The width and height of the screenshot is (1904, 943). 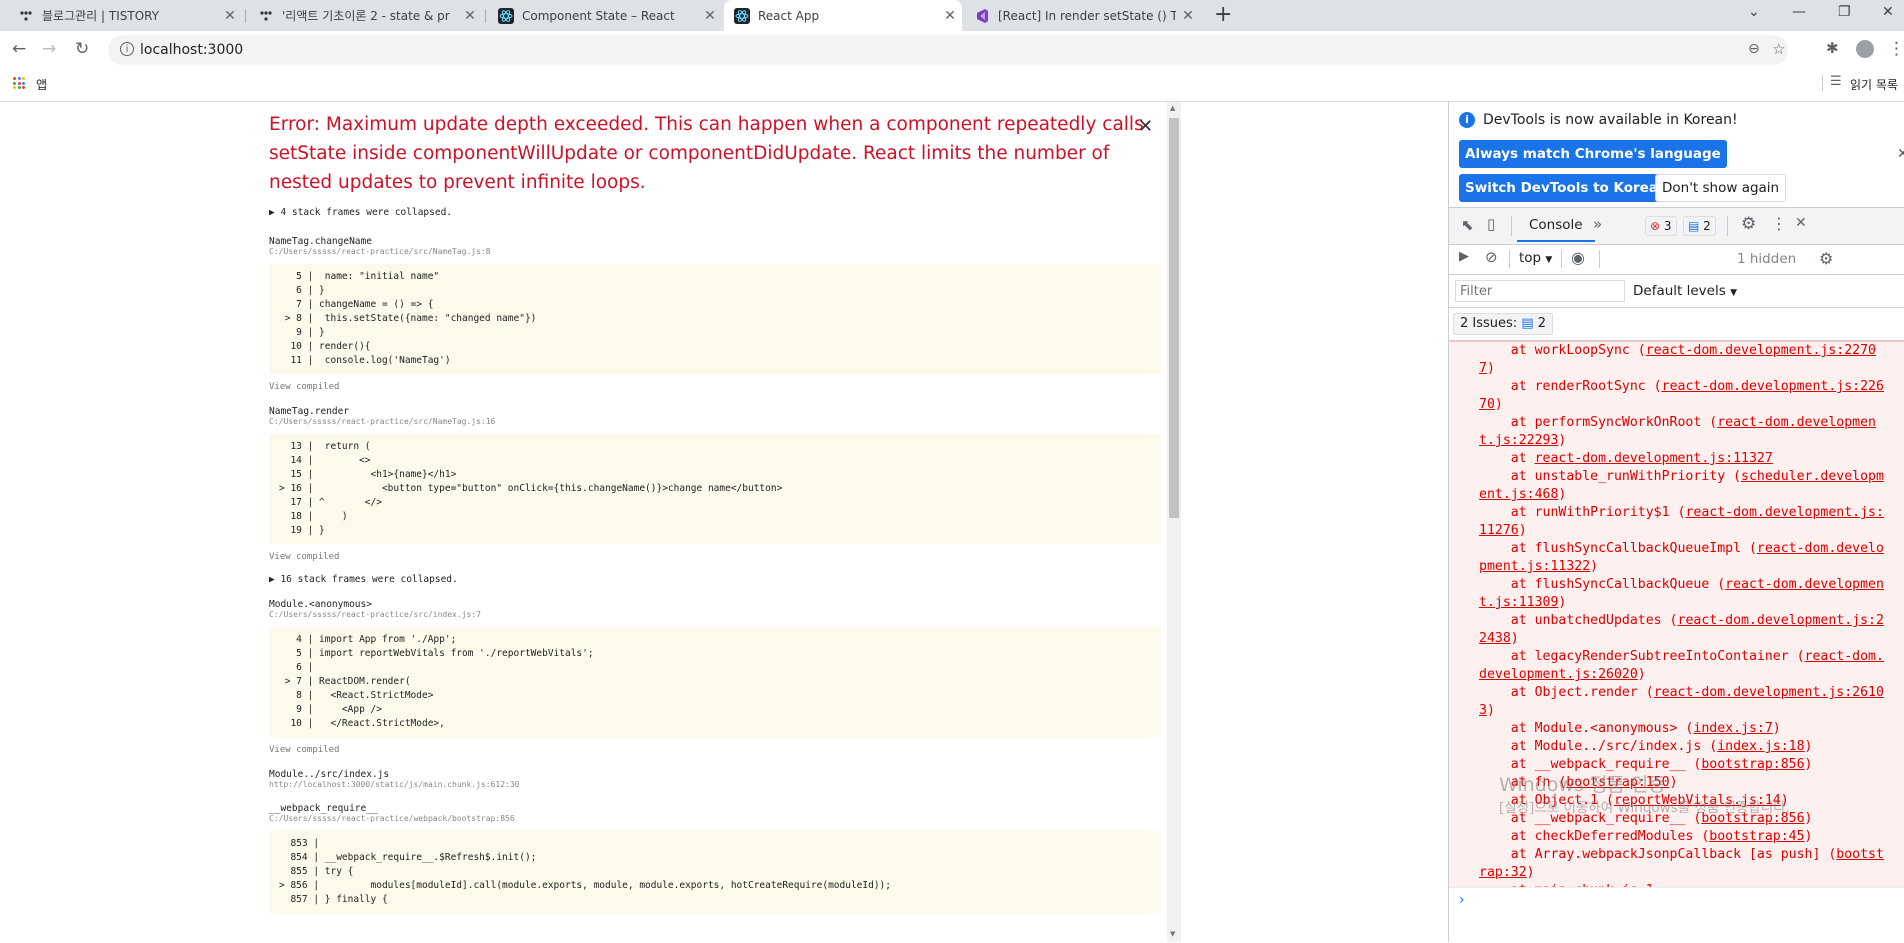 I want to click on issues-count-badge: ▤ 2, so click(x=1699, y=226).